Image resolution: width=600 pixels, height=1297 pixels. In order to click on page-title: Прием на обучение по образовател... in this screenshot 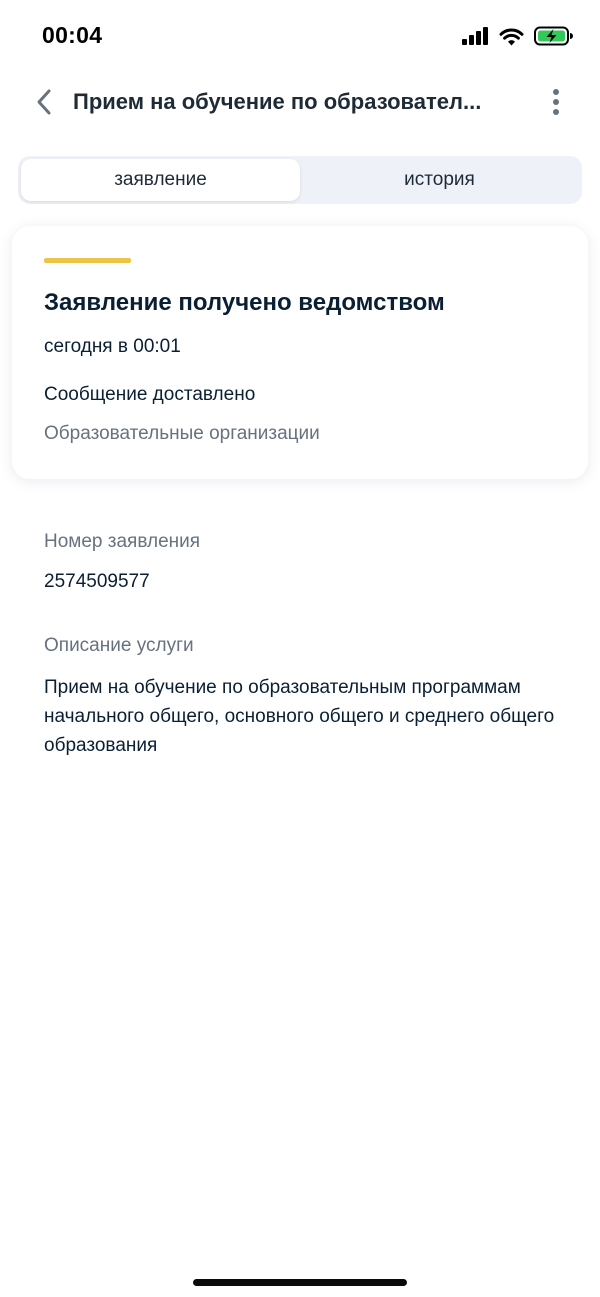, I will do `click(277, 101)`.